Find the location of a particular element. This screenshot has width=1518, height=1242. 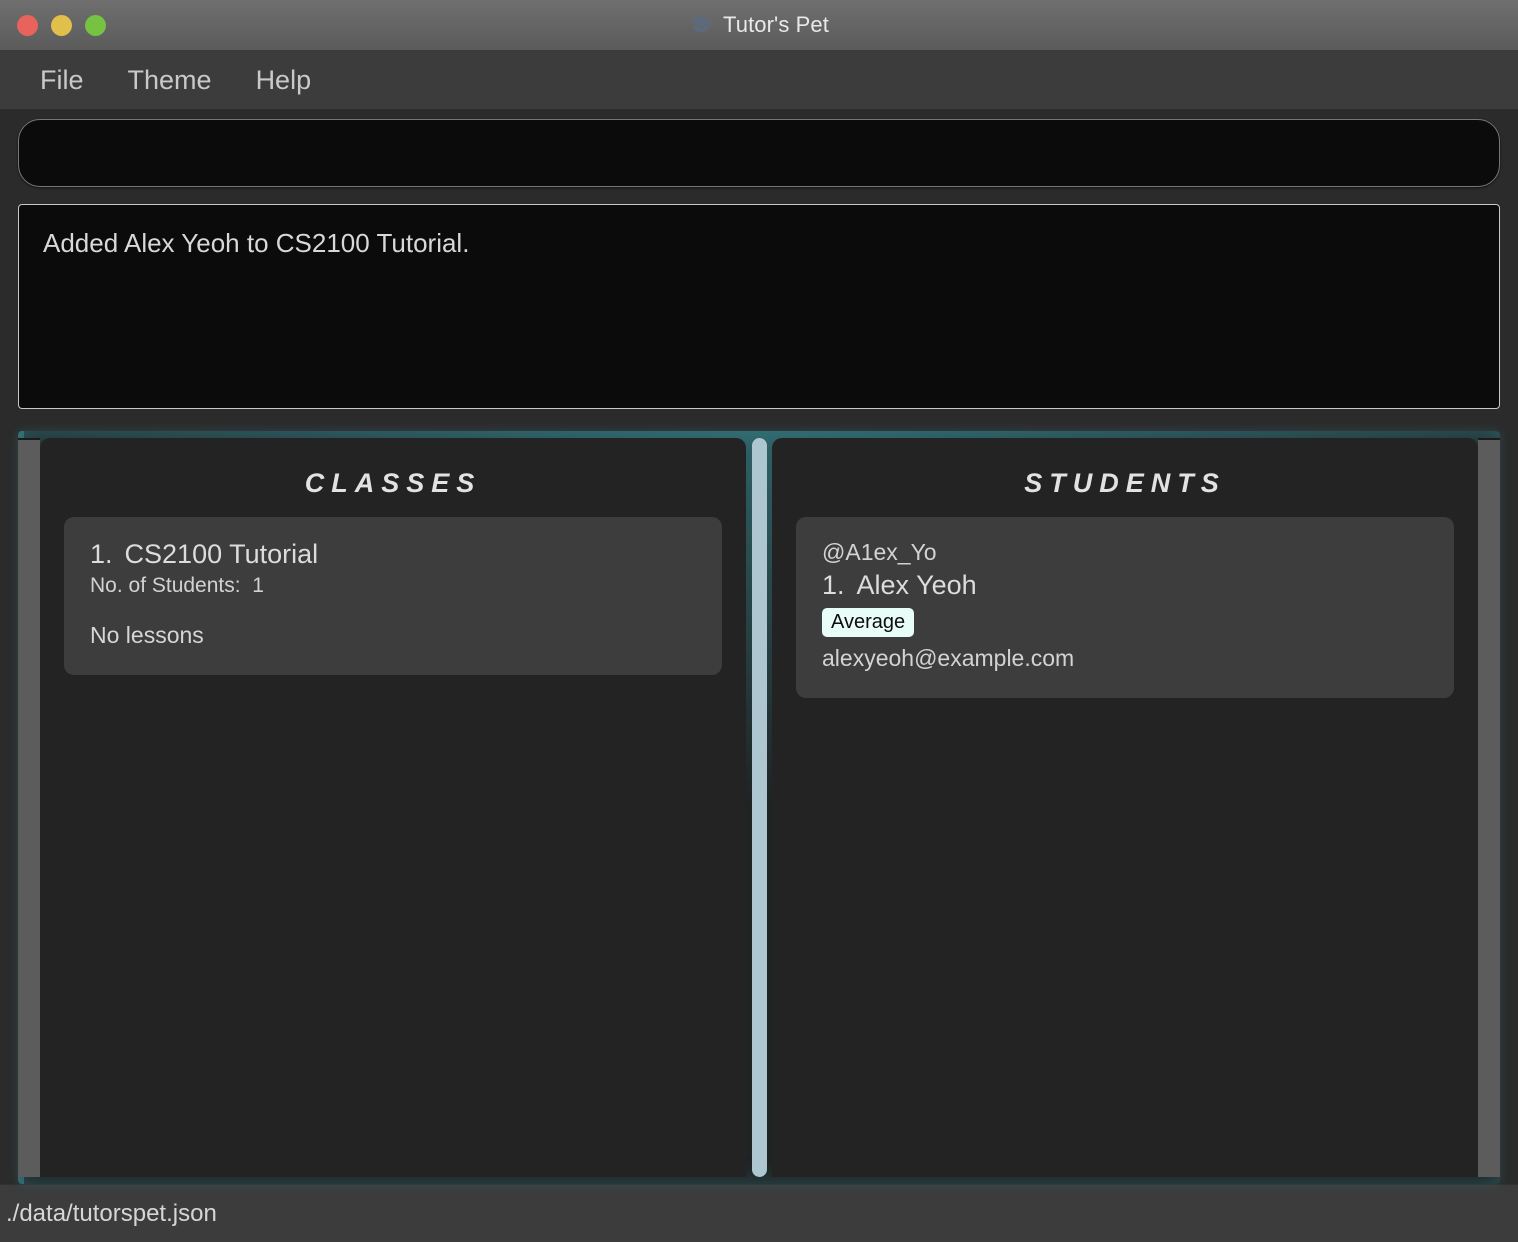

class-card-name: CS2100 Tutorial is located at coordinates (221, 554).